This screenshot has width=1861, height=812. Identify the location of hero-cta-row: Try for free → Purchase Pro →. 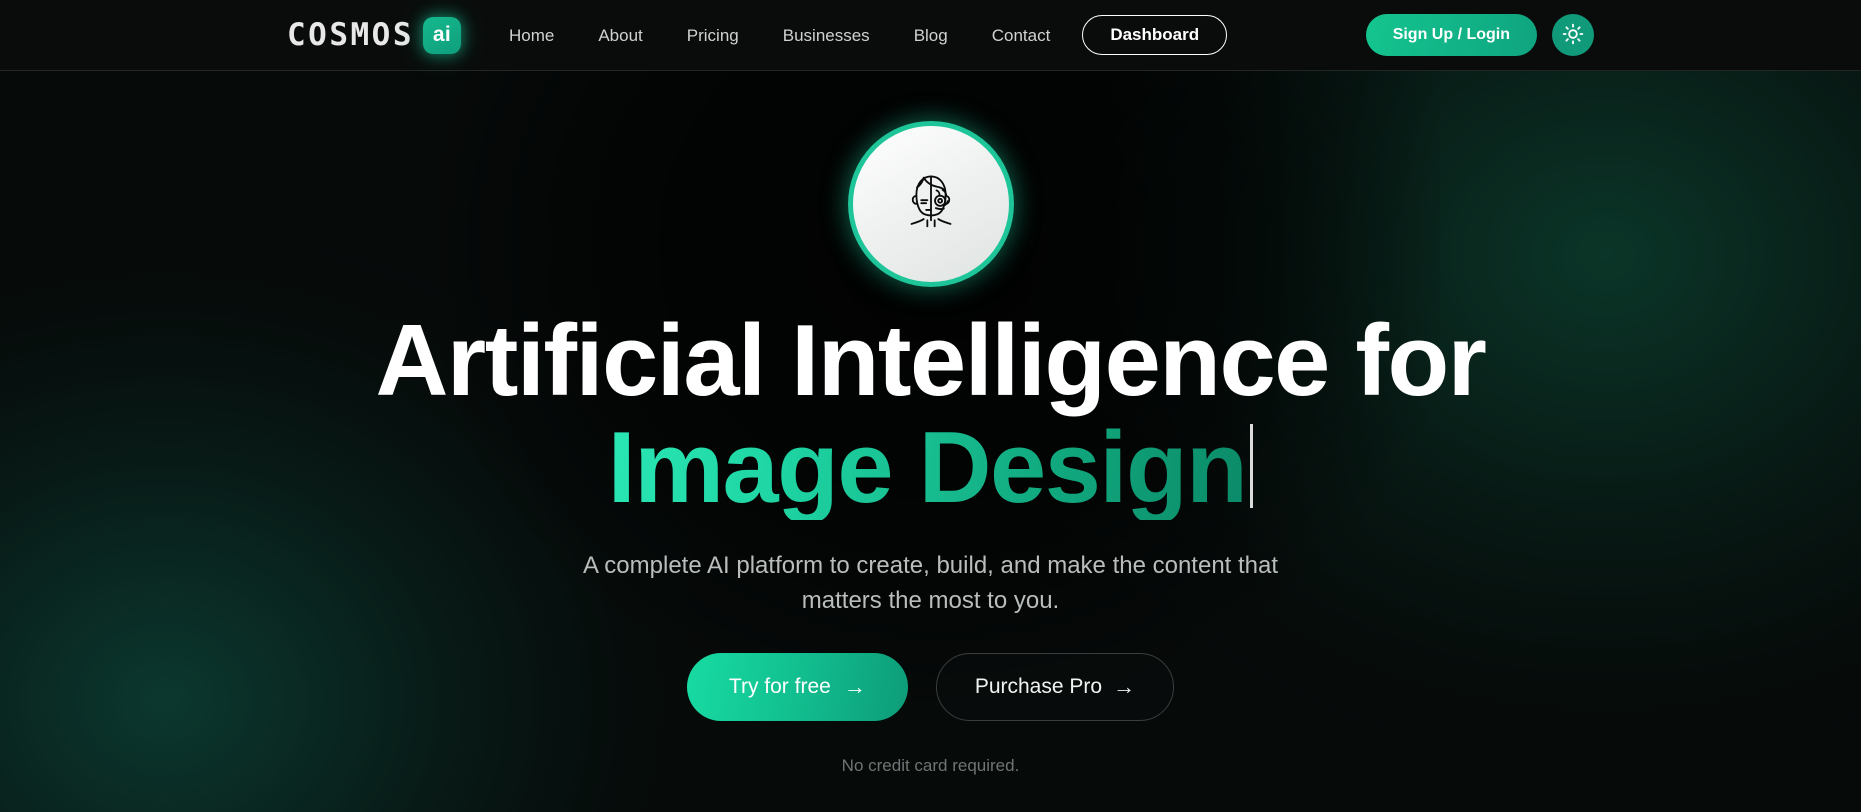
(930, 687).